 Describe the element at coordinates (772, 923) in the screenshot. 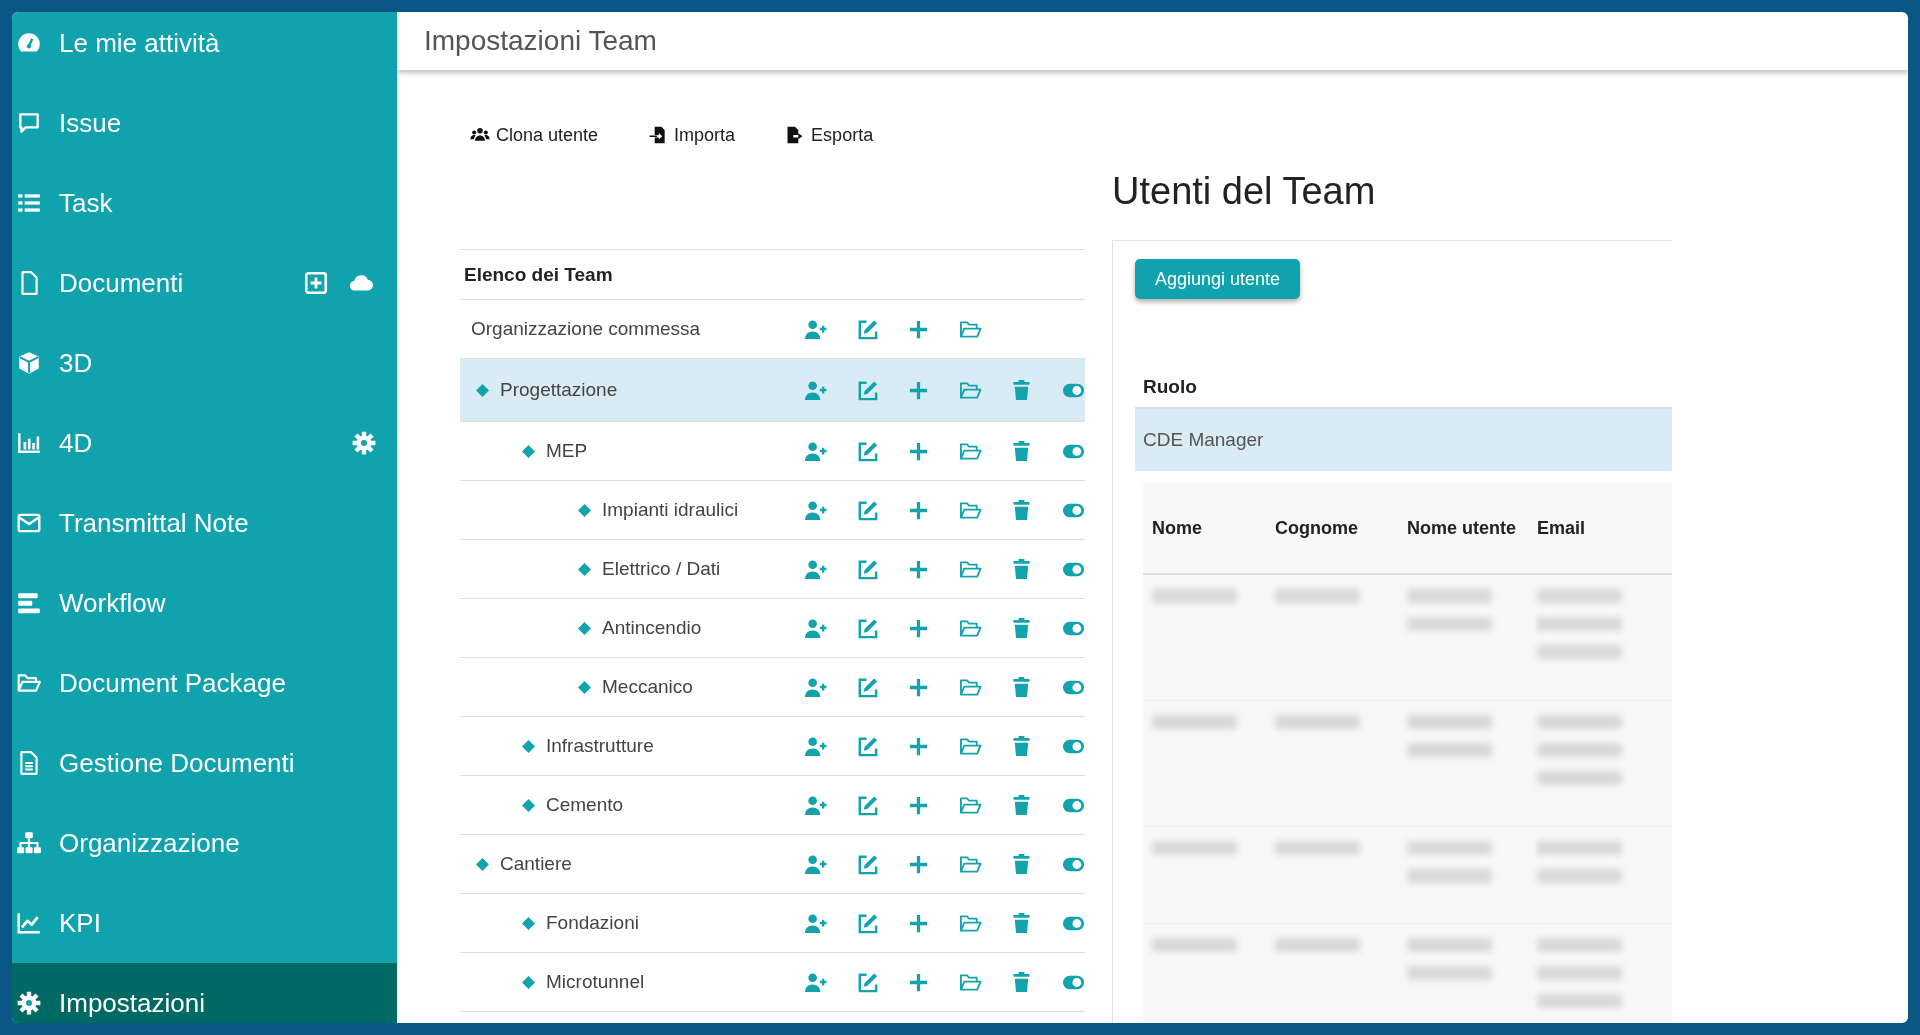

I see `team-row: Fondazioni` at that location.